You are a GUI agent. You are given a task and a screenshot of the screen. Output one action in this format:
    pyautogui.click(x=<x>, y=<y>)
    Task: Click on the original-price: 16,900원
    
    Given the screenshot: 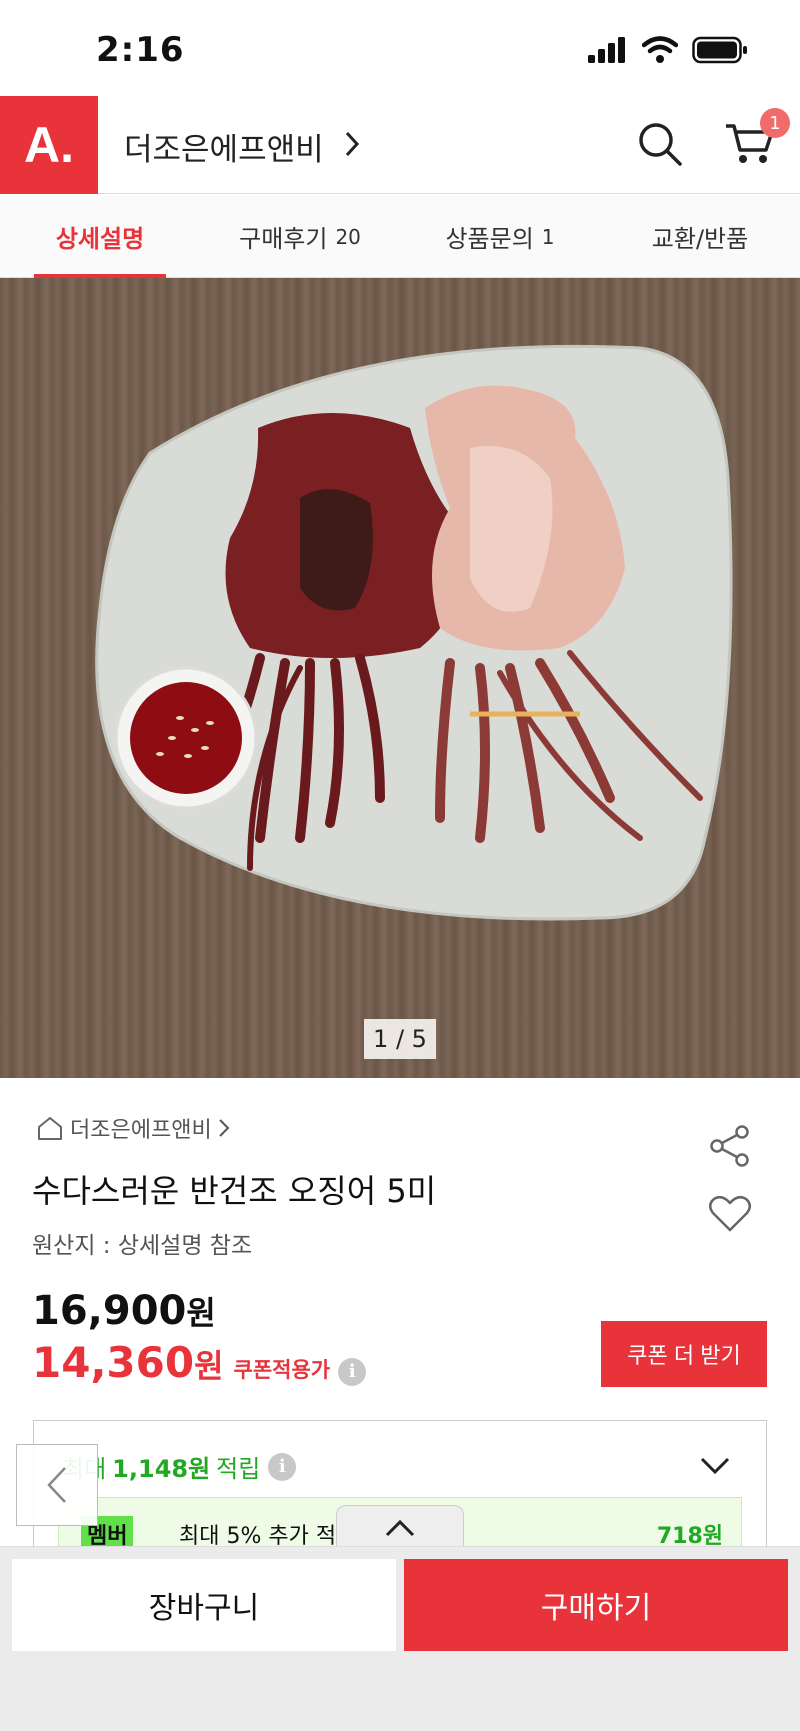 What is the action you would take?
    pyautogui.click(x=124, y=1311)
    